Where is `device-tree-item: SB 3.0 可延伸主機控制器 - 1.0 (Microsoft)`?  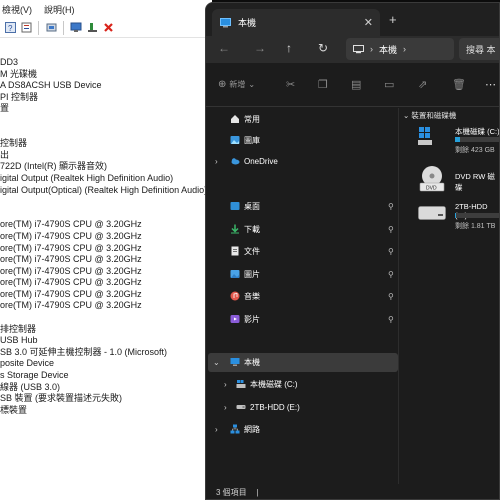 device-tree-item: SB 3.0 可延伸主機控制器 - 1.0 (Microsoft) is located at coordinates (106, 353).